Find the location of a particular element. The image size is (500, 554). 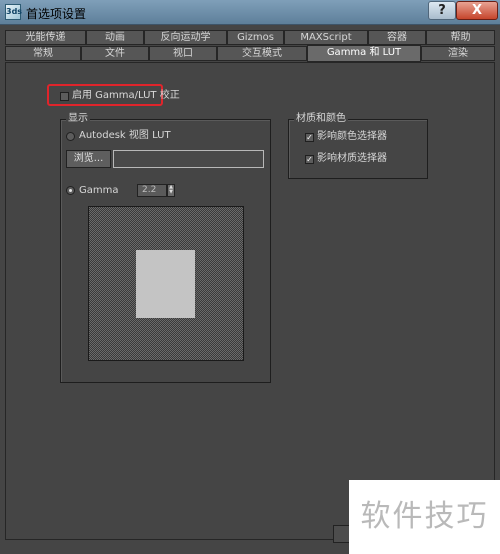

watermark-text: 软件技巧 is located at coordinates (424, 517).